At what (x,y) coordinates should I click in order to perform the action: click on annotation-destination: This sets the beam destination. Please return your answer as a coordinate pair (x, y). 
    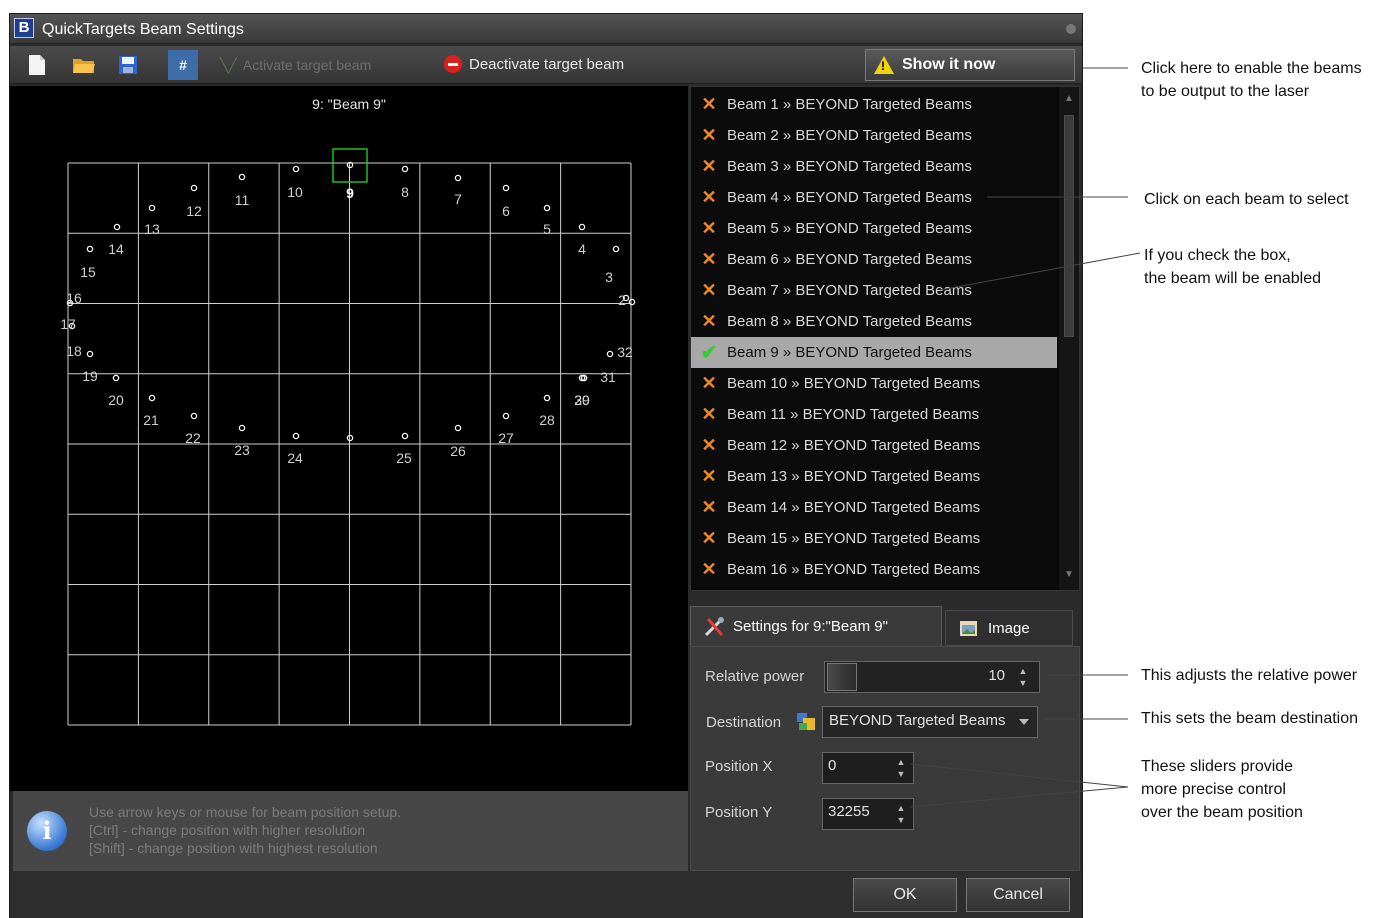
    Looking at the image, I should click on (1250, 718).